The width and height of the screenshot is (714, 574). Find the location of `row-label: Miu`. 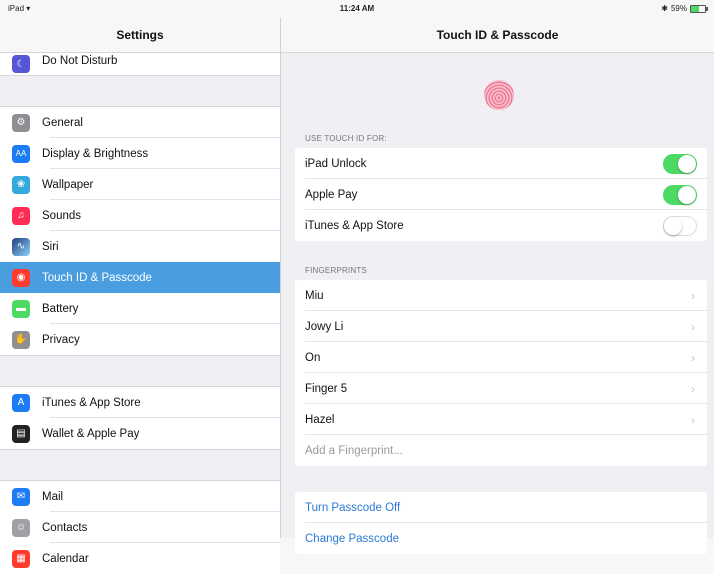

row-label: Miu is located at coordinates (314, 295).